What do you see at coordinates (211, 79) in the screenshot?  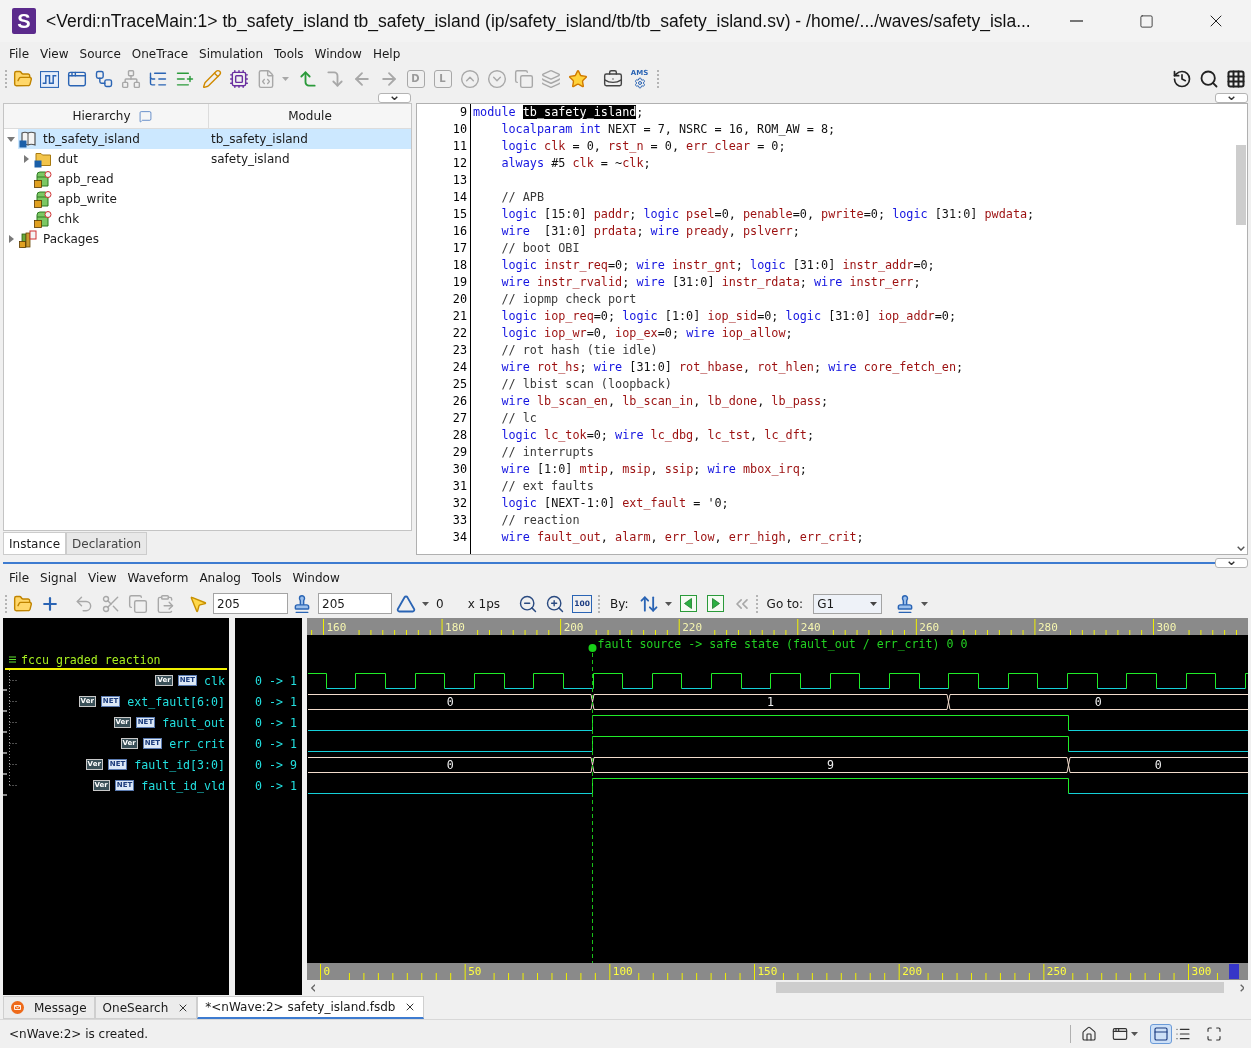 I see `pencil-icon` at bounding box center [211, 79].